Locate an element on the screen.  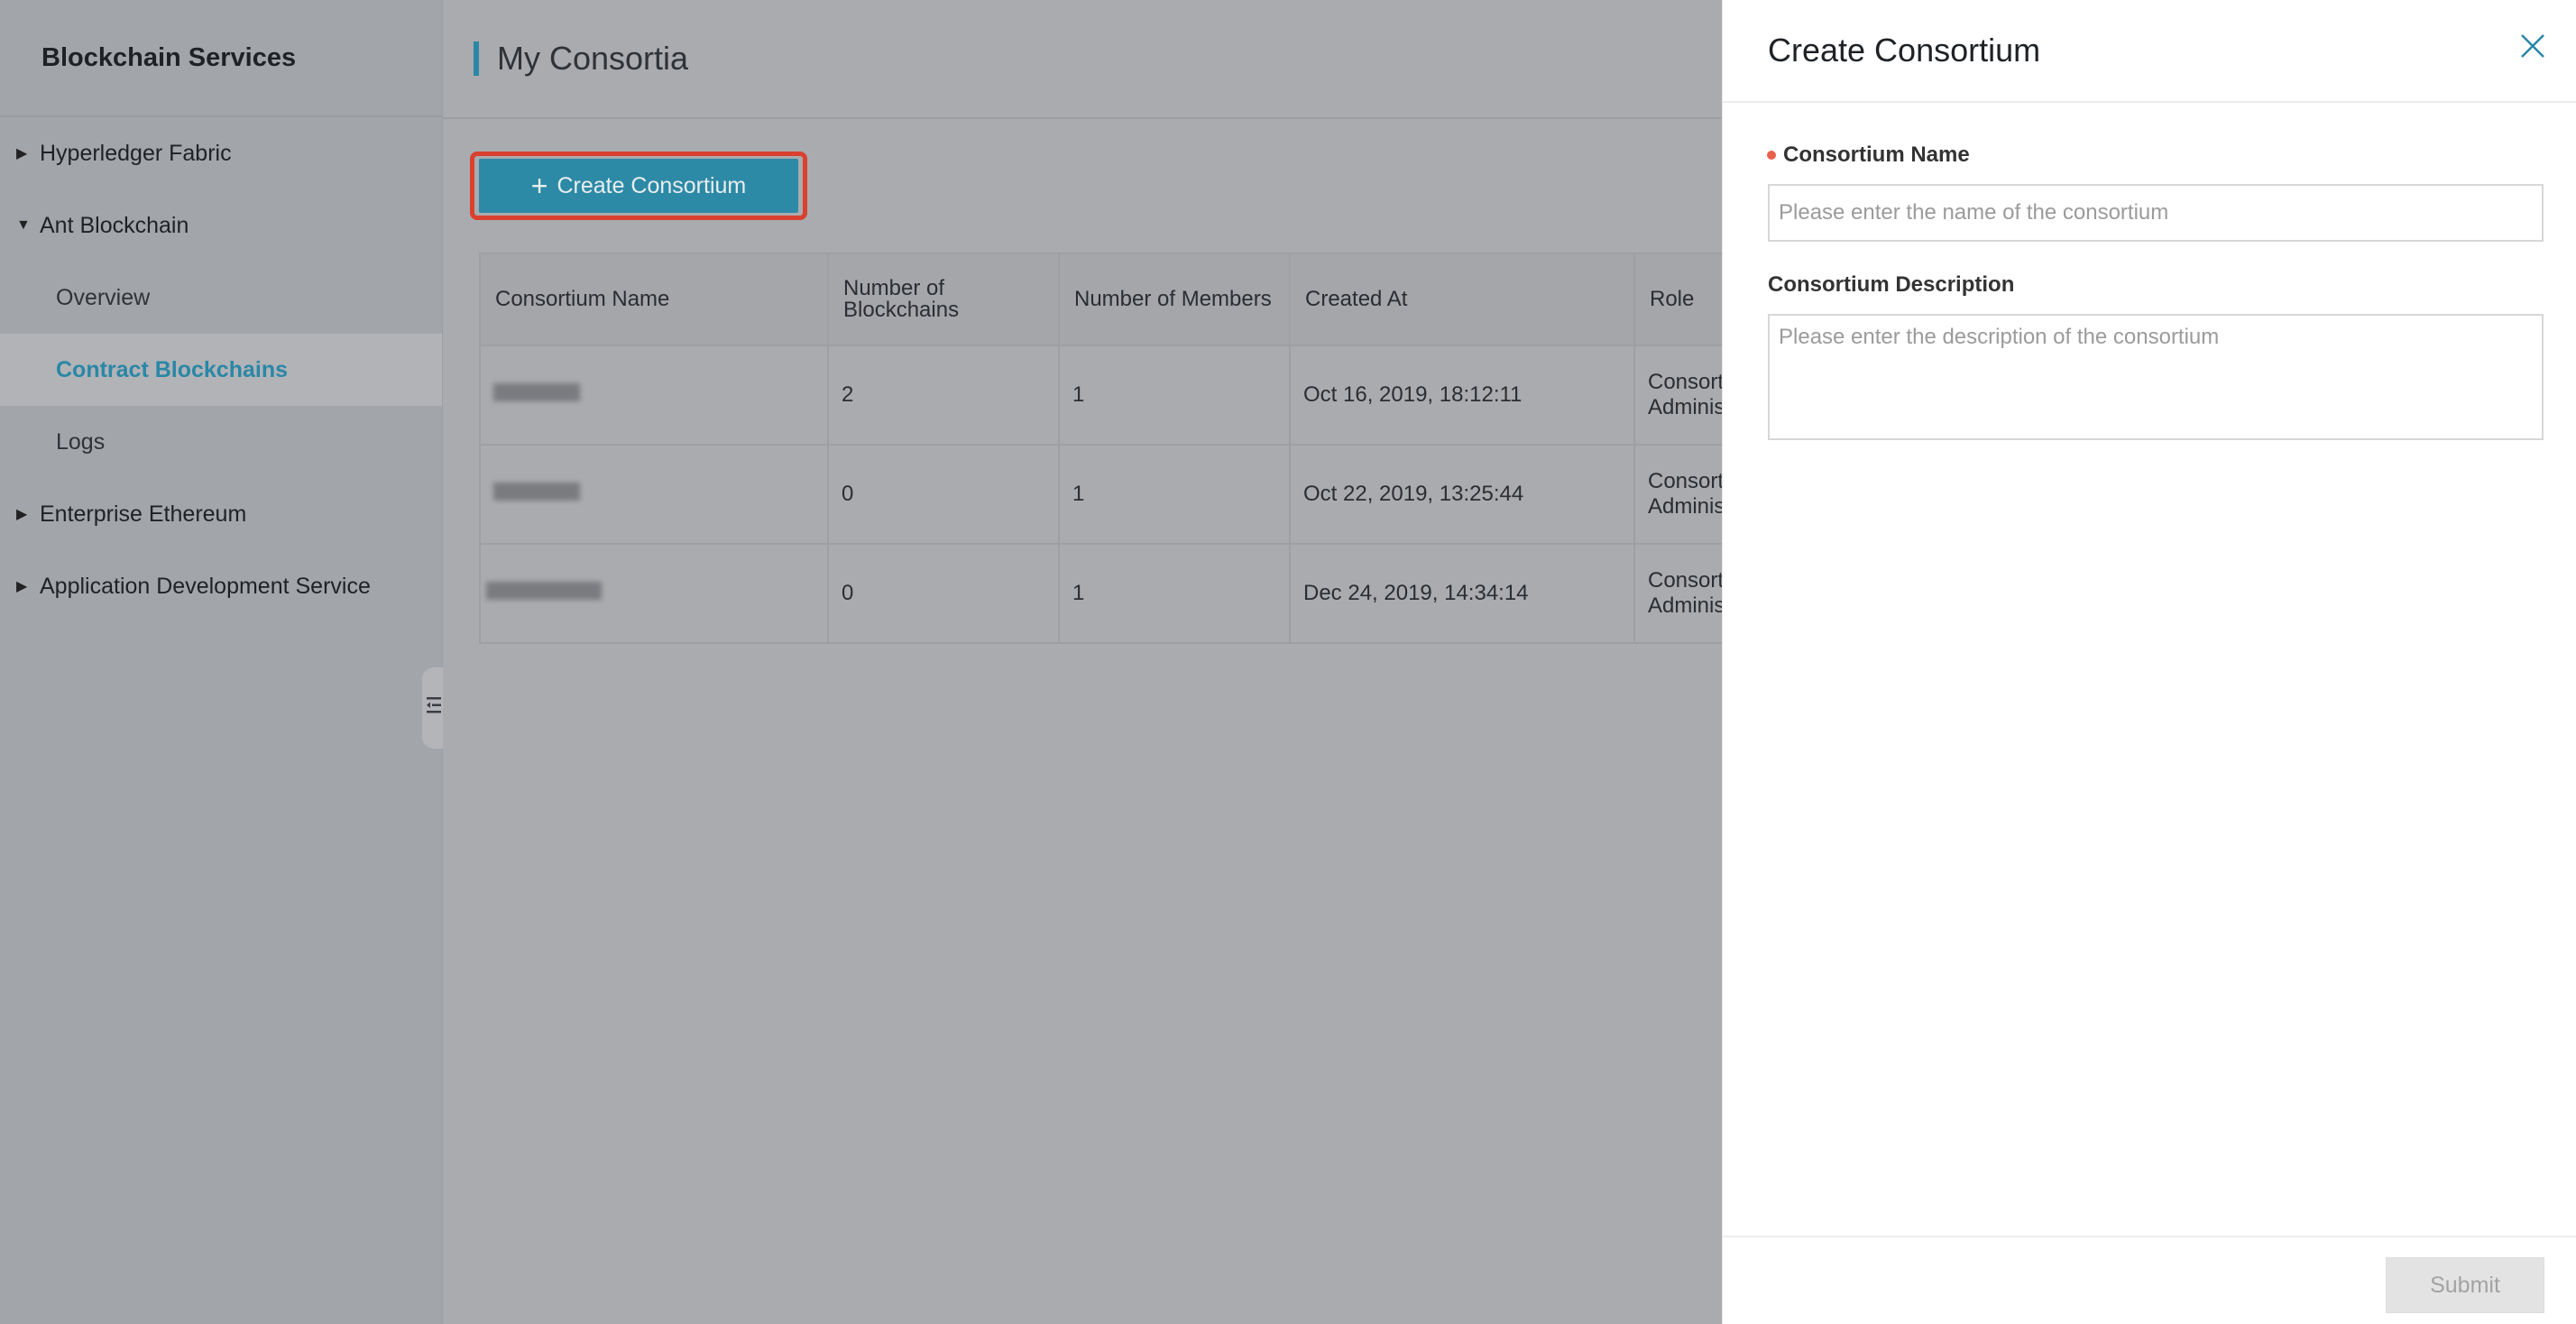
title-accent-bar is located at coordinates (477, 58).